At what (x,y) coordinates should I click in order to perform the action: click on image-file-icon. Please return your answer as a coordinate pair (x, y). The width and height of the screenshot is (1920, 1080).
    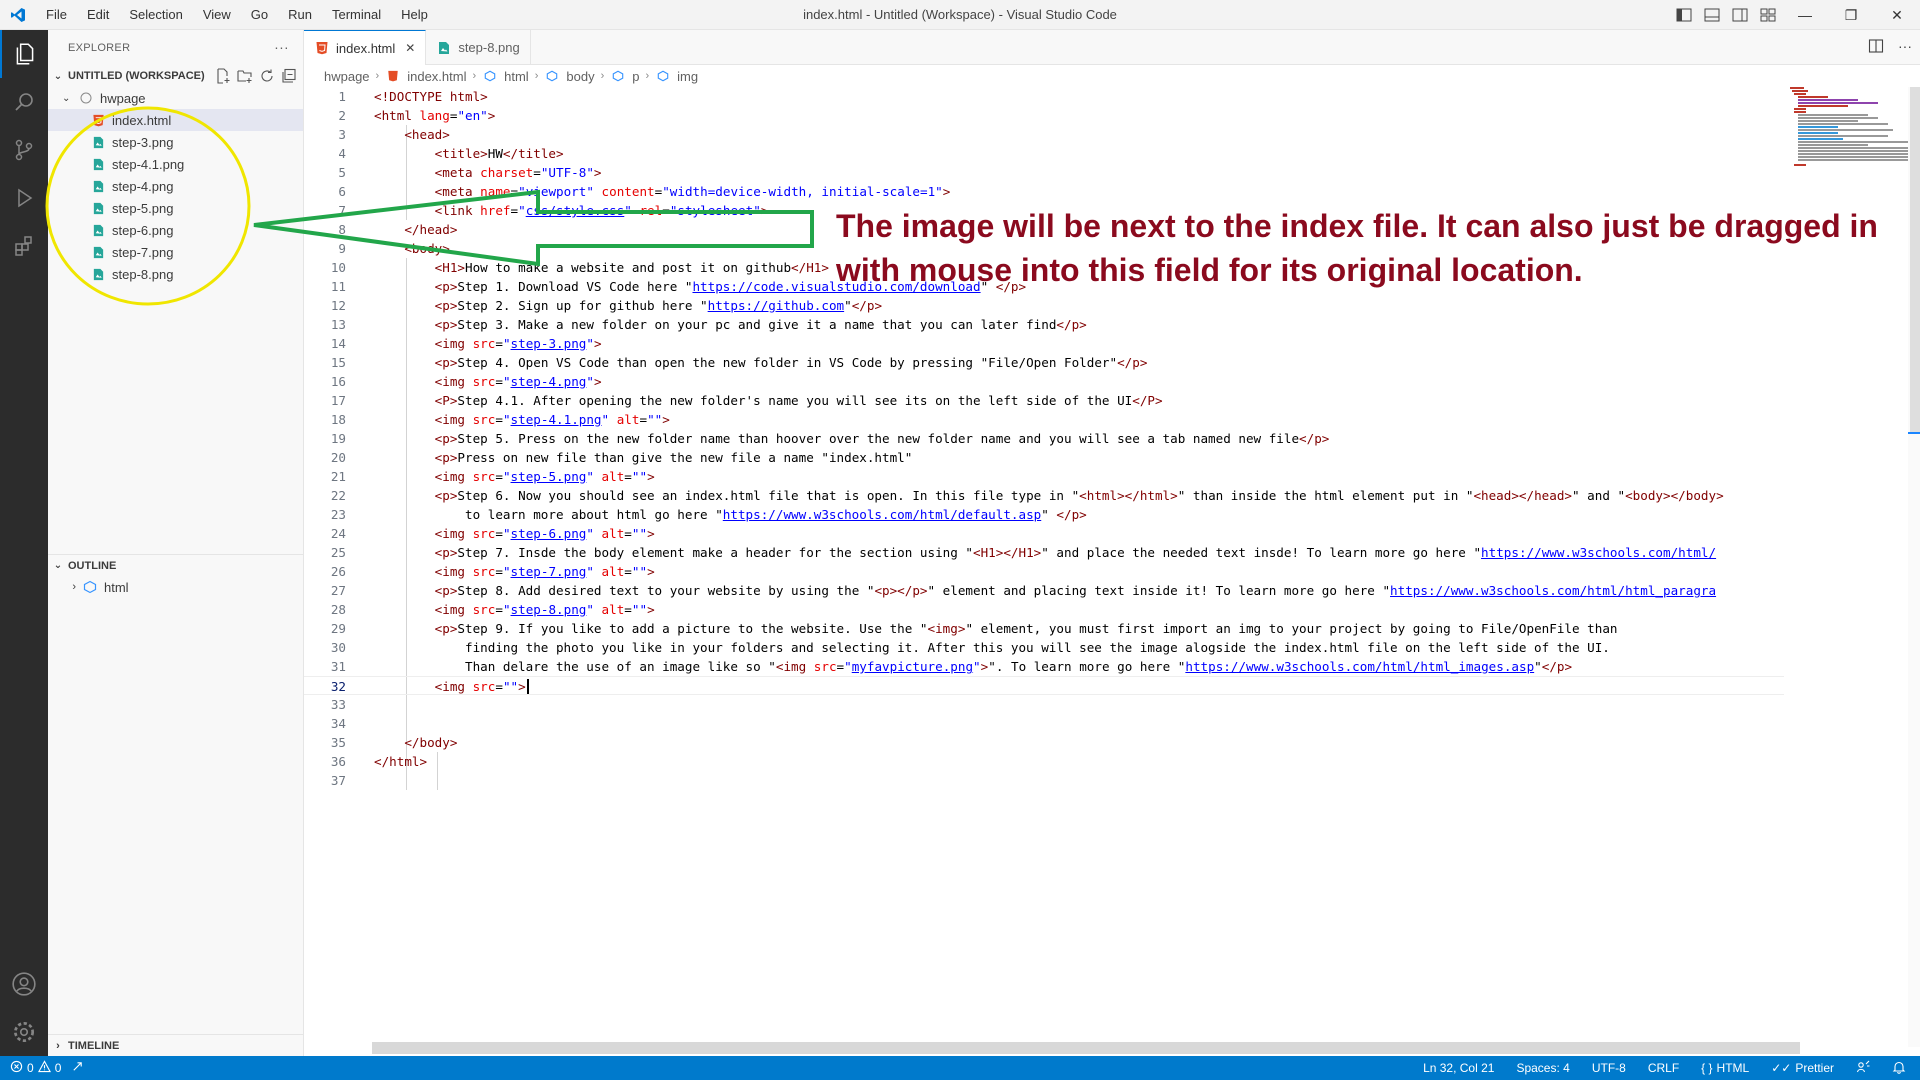
    Looking at the image, I should click on (98, 230).